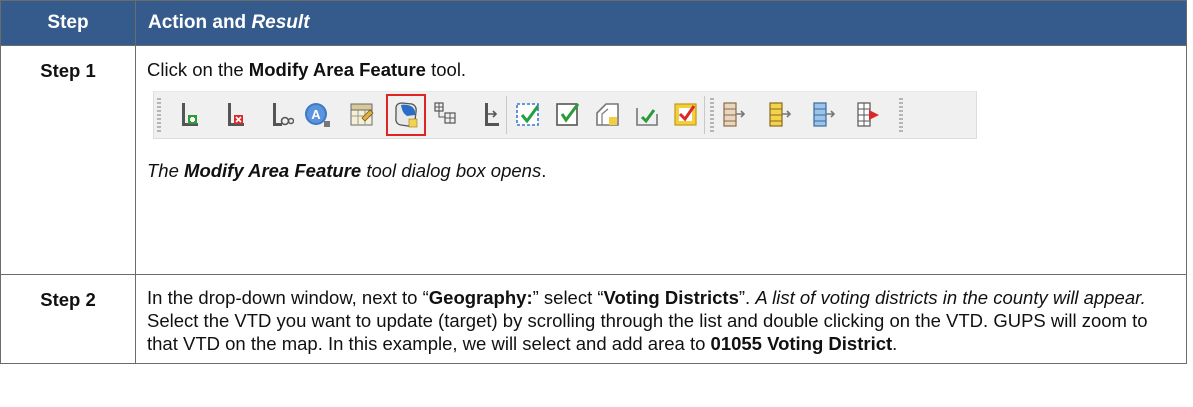  What do you see at coordinates (544, 170) in the screenshot?
I see `result-end: .` at bounding box center [544, 170].